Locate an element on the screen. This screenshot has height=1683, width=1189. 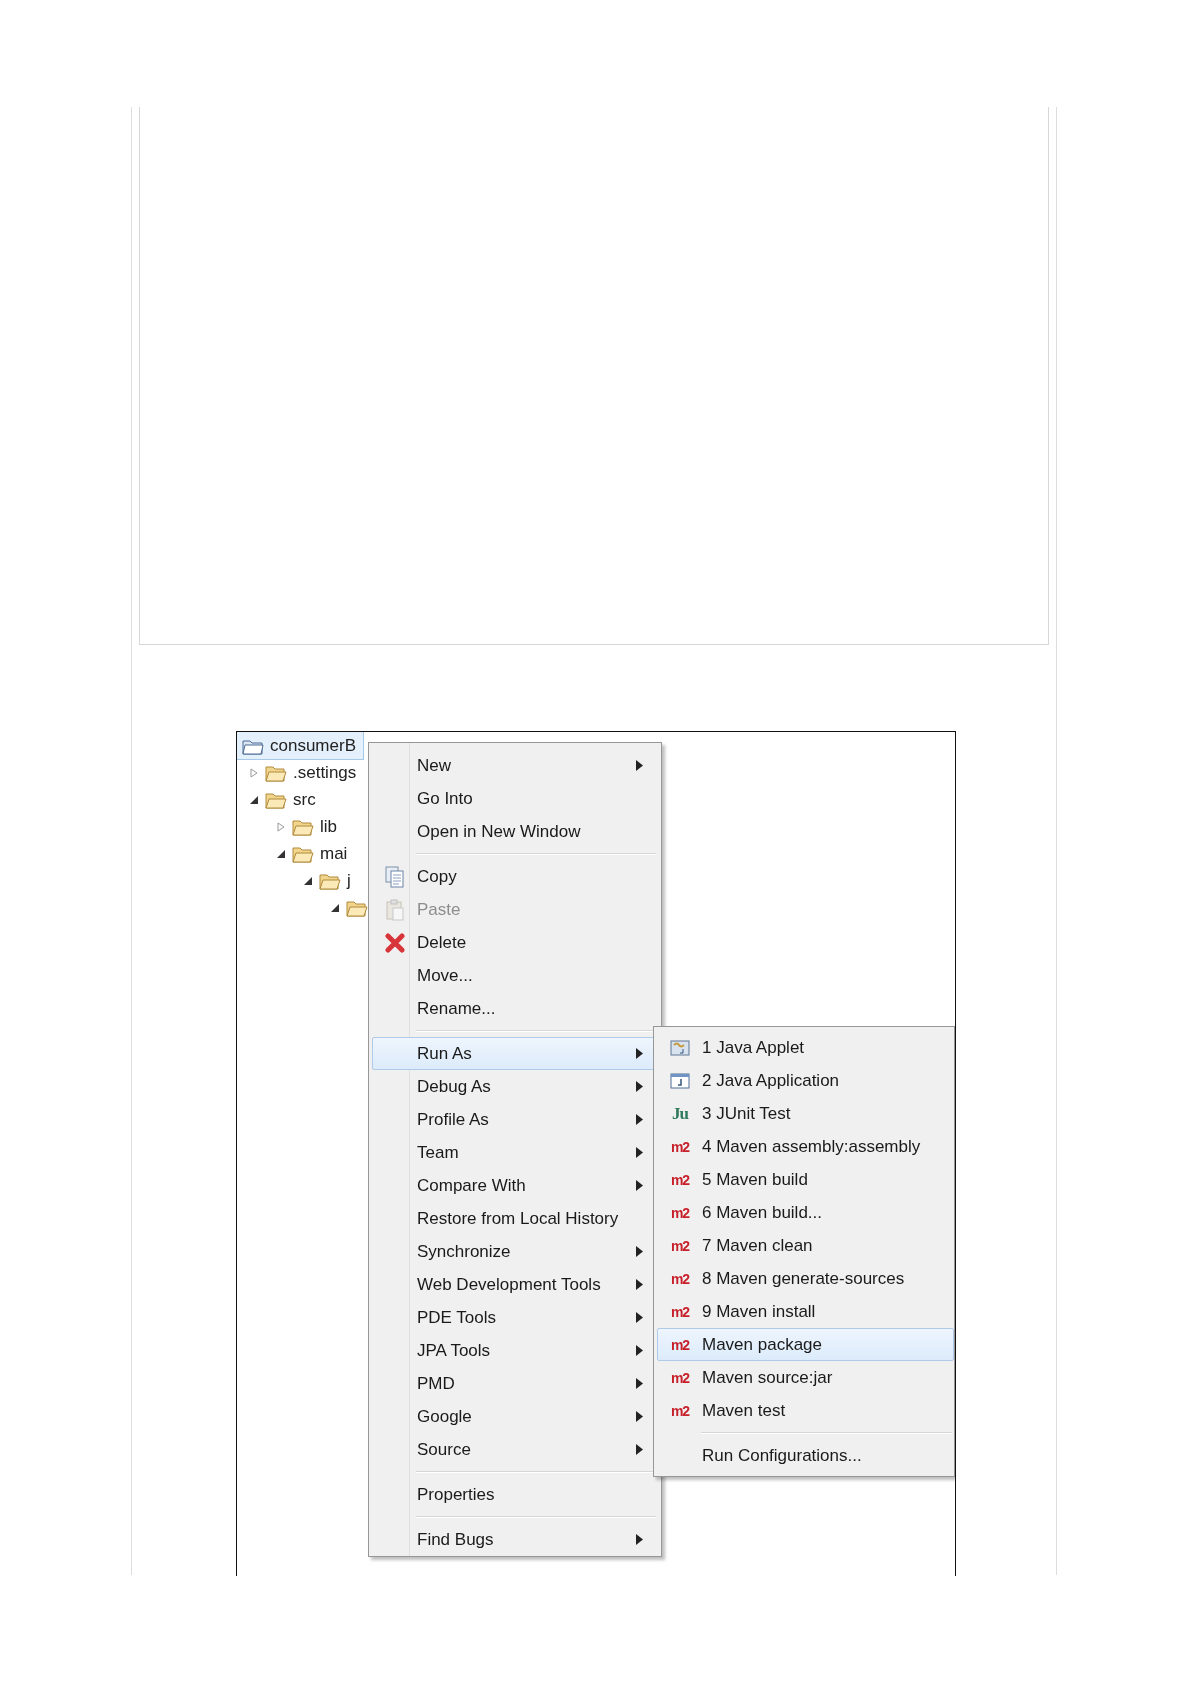
menu-item: Go Into is located at coordinates (515, 798).